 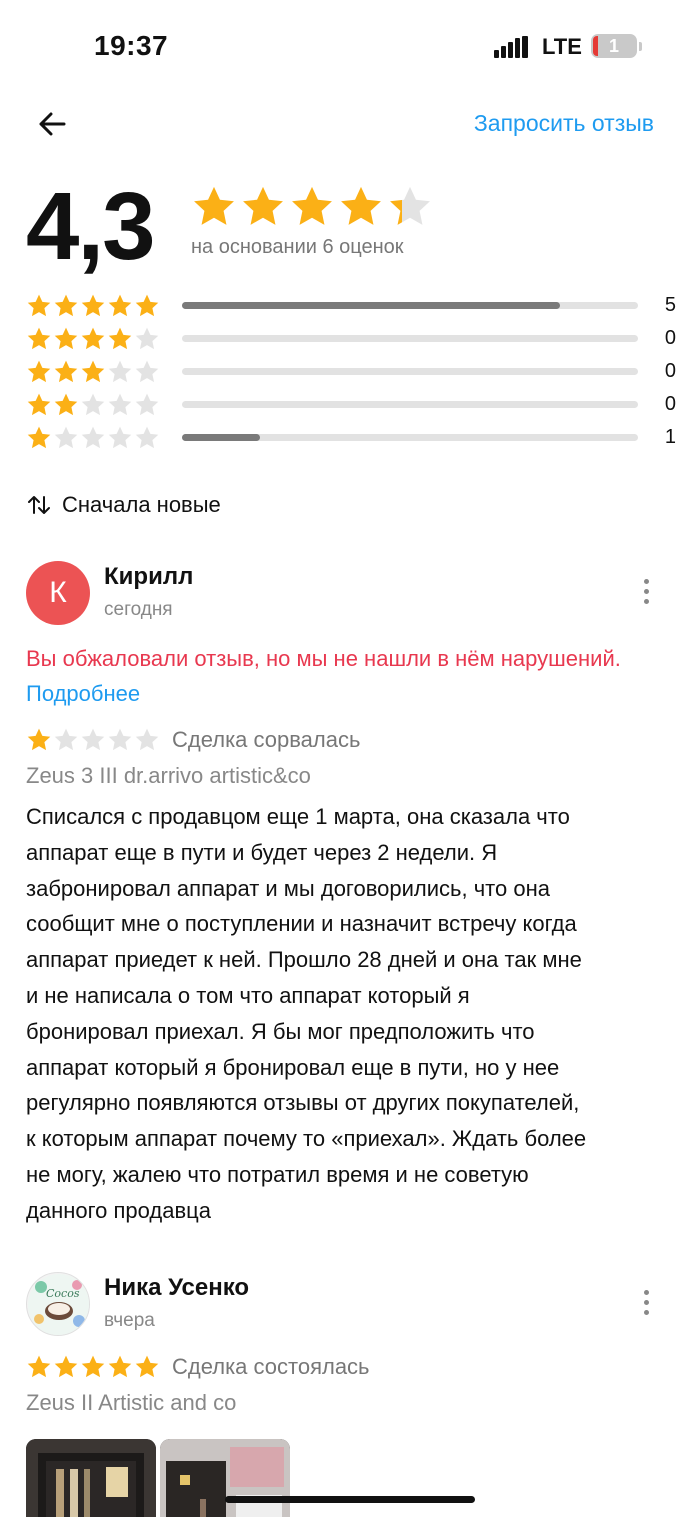 I want to click on shop-logo-icon, so click(x=58, y=1304).